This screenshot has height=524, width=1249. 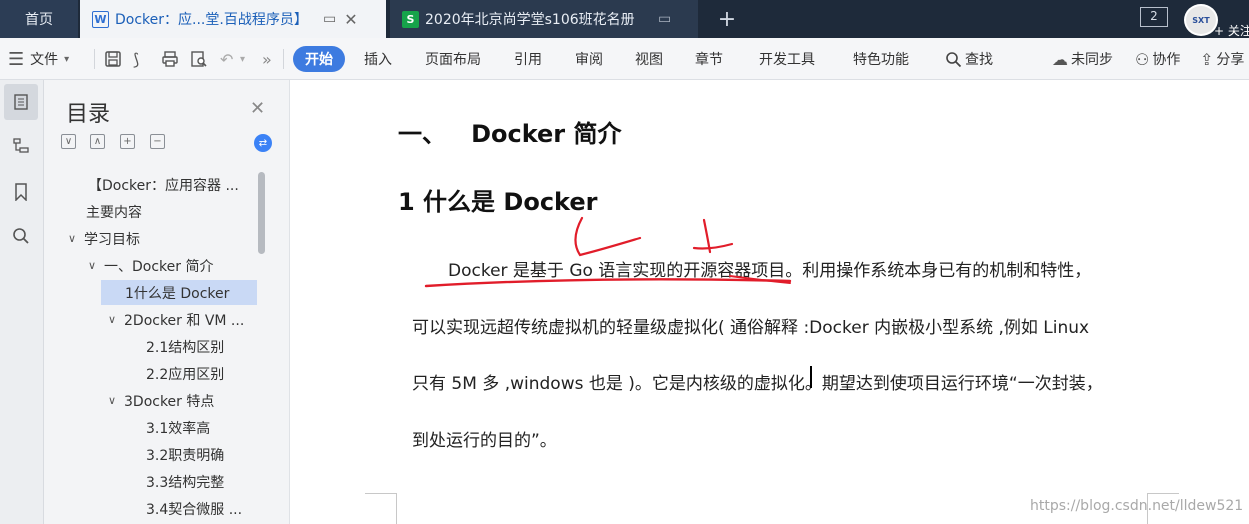 What do you see at coordinates (881, 59) in the screenshot?
I see `menu-special-features: 特色功能` at bounding box center [881, 59].